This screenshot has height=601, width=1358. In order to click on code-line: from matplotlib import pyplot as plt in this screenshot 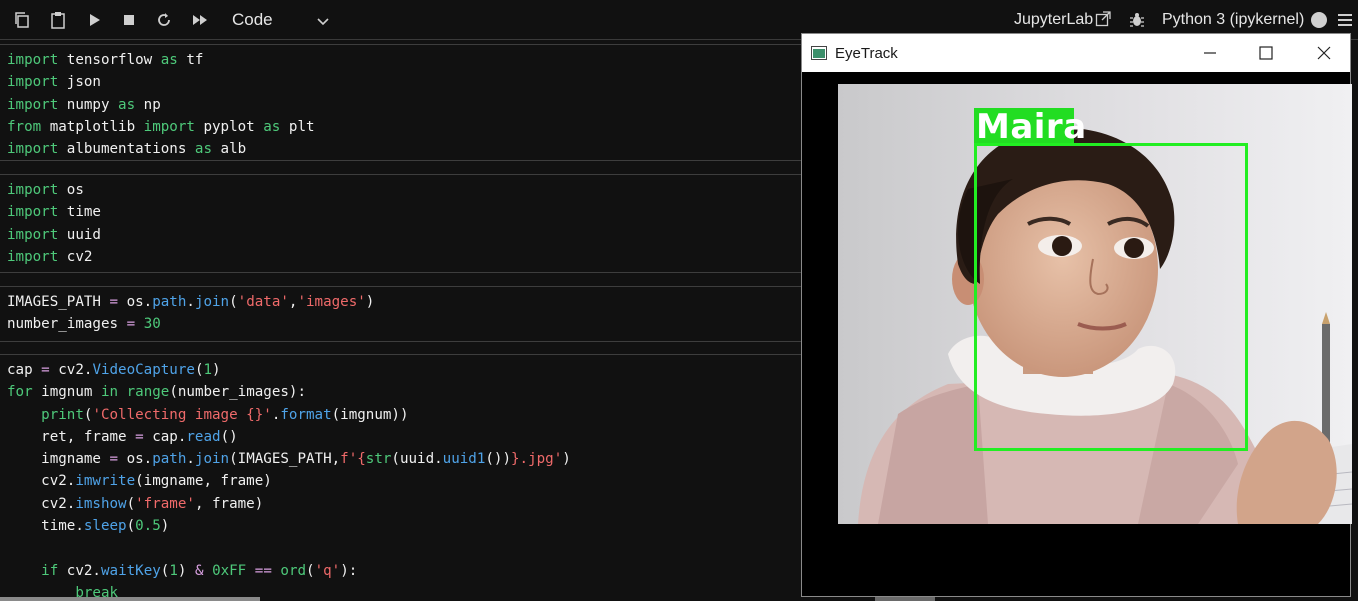, I will do `click(404, 127)`.